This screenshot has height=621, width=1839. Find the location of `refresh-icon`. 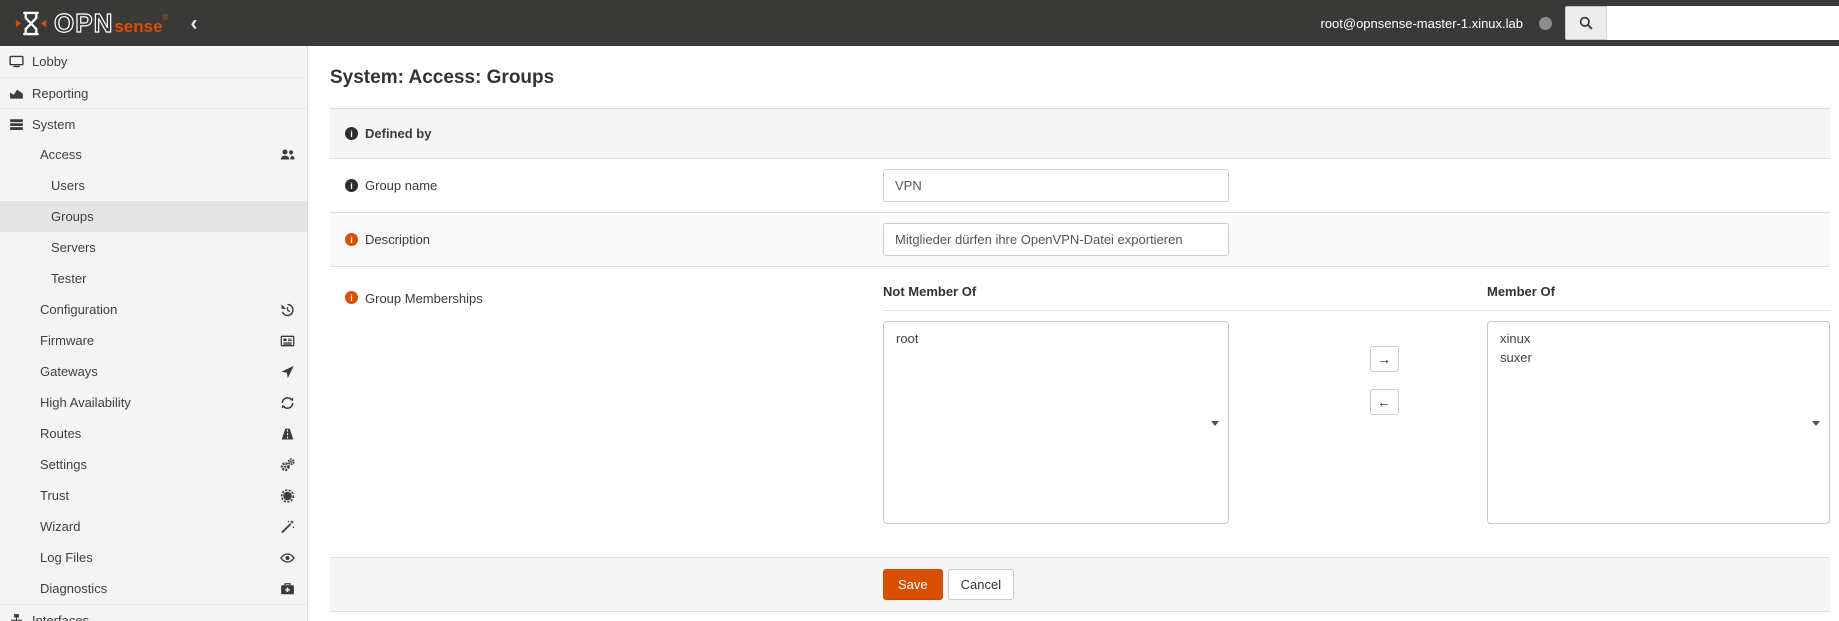

refresh-icon is located at coordinates (287, 402).